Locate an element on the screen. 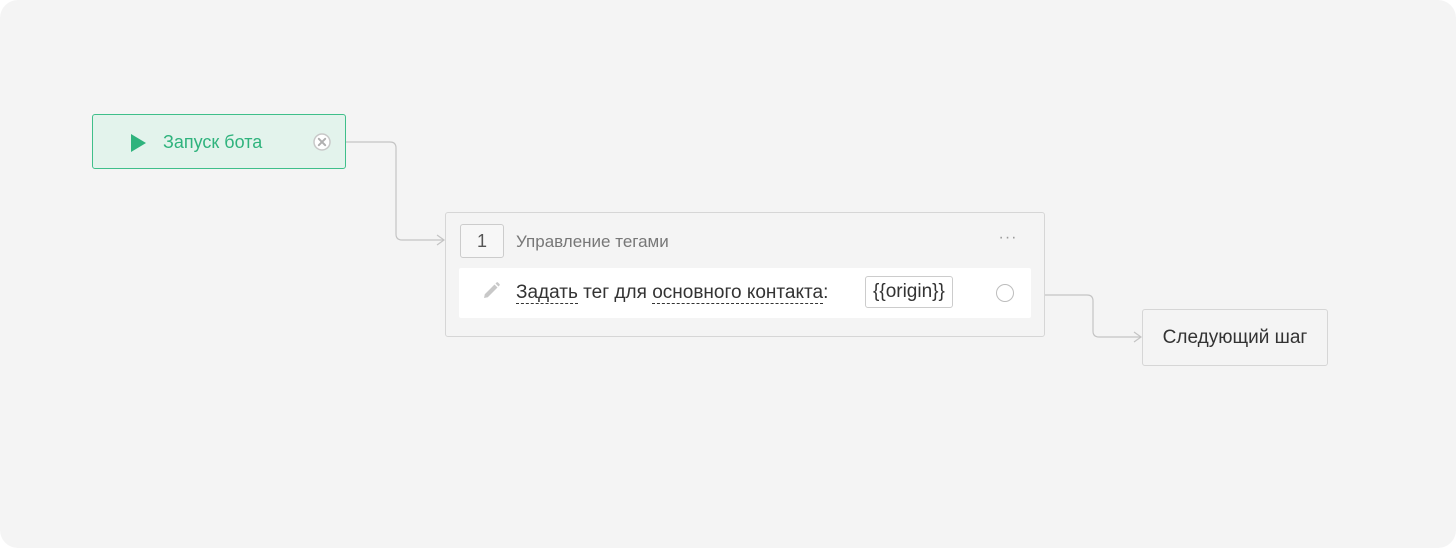  next-step-button: Следующий шаг is located at coordinates (1235, 337).